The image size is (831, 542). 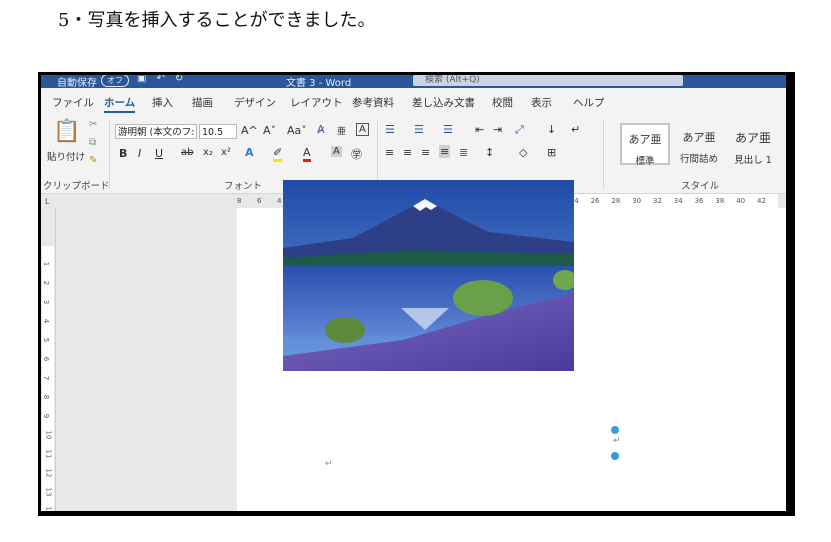 What do you see at coordinates (502, 102) in the screenshot?
I see `tab-review: 校閲` at bounding box center [502, 102].